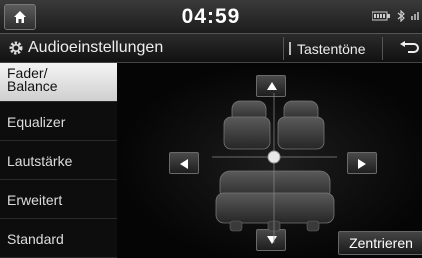 The height and width of the screenshot is (258, 422). I want to click on status-bar: 04:59, so click(211, 17).